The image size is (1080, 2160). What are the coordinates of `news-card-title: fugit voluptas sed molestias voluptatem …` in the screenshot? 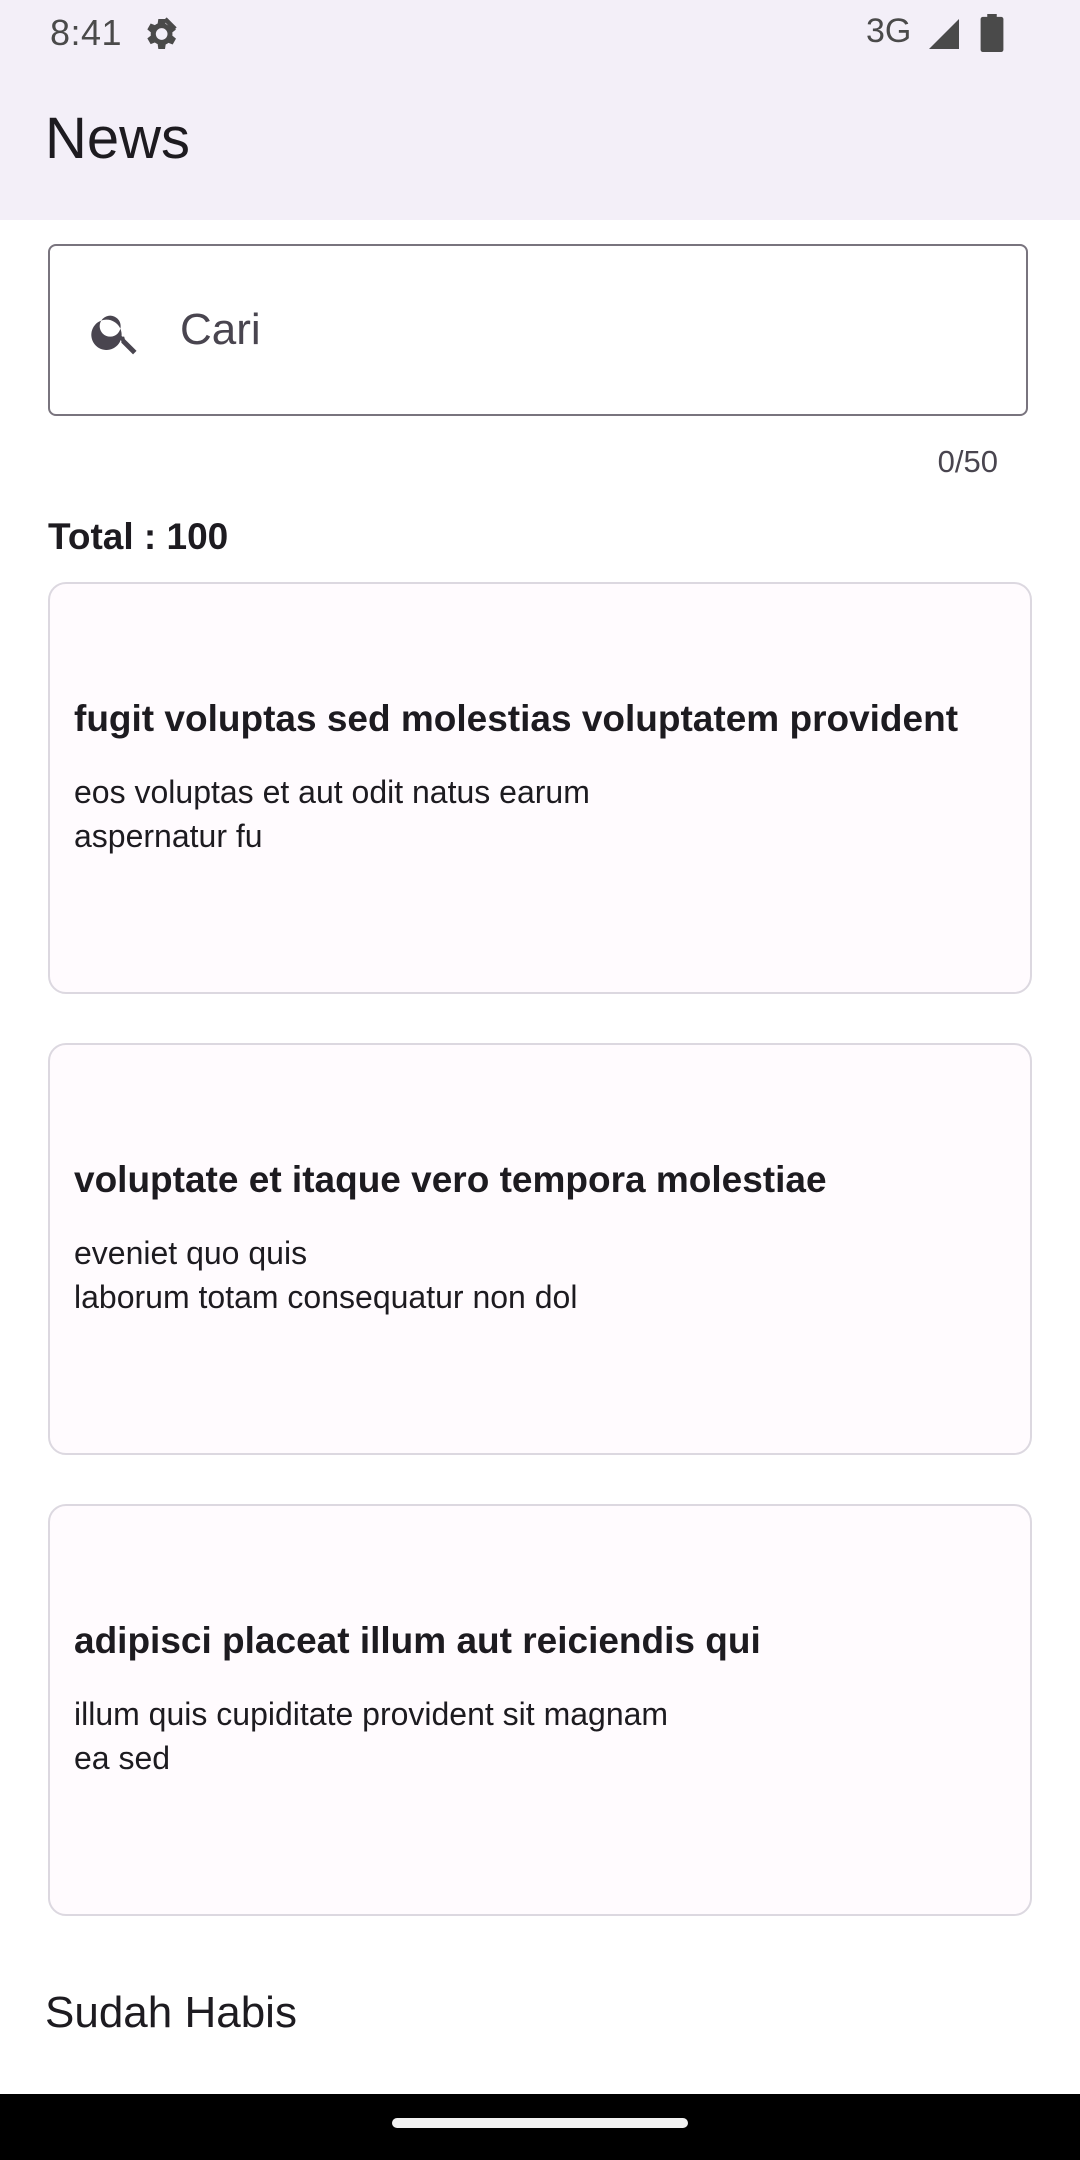 It's located at (516, 718).